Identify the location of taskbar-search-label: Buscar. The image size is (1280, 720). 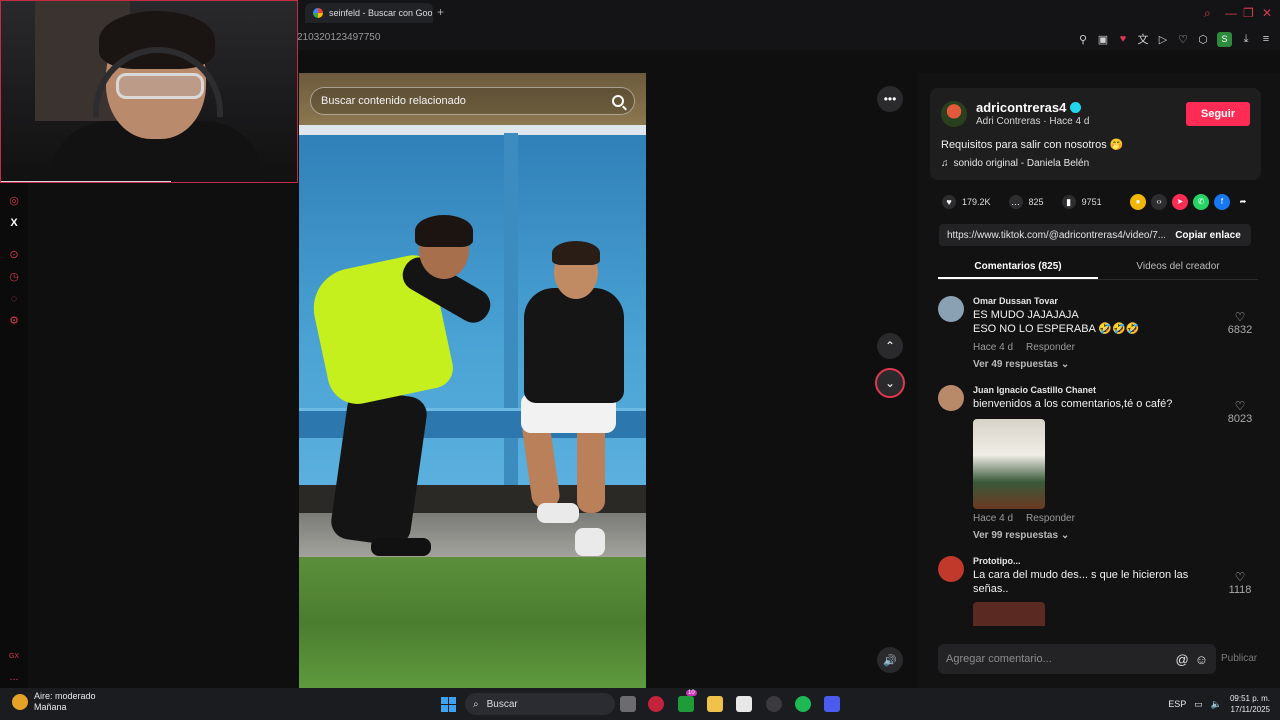
(502, 704).